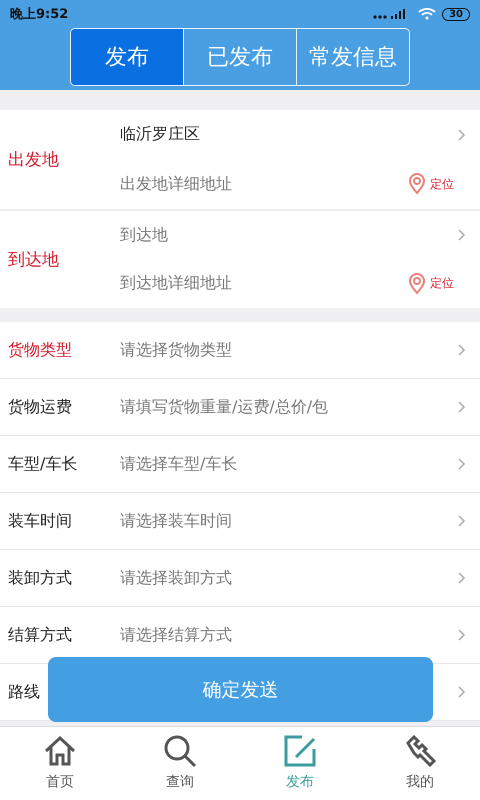 The width and height of the screenshot is (480, 800). Describe the element at coordinates (427, 14) in the screenshot. I see `wifi-icon` at that location.